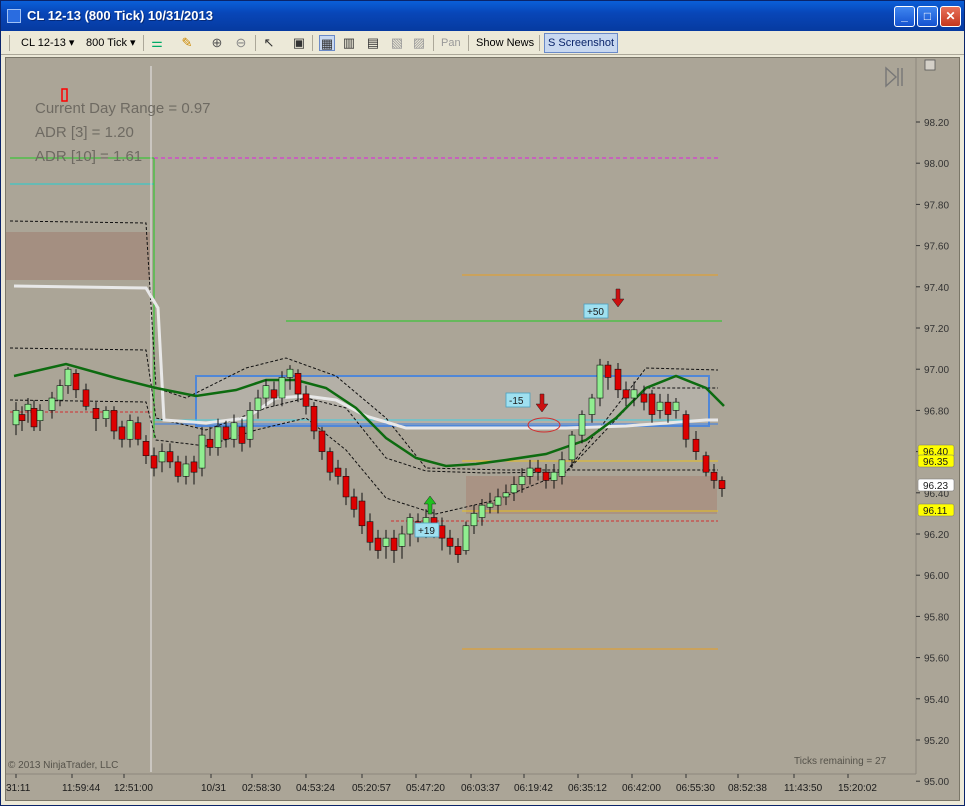  What do you see at coordinates (327, 43) in the screenshot?
I see `bar-chart-icon: ▦` at bounding box center [327, 43].